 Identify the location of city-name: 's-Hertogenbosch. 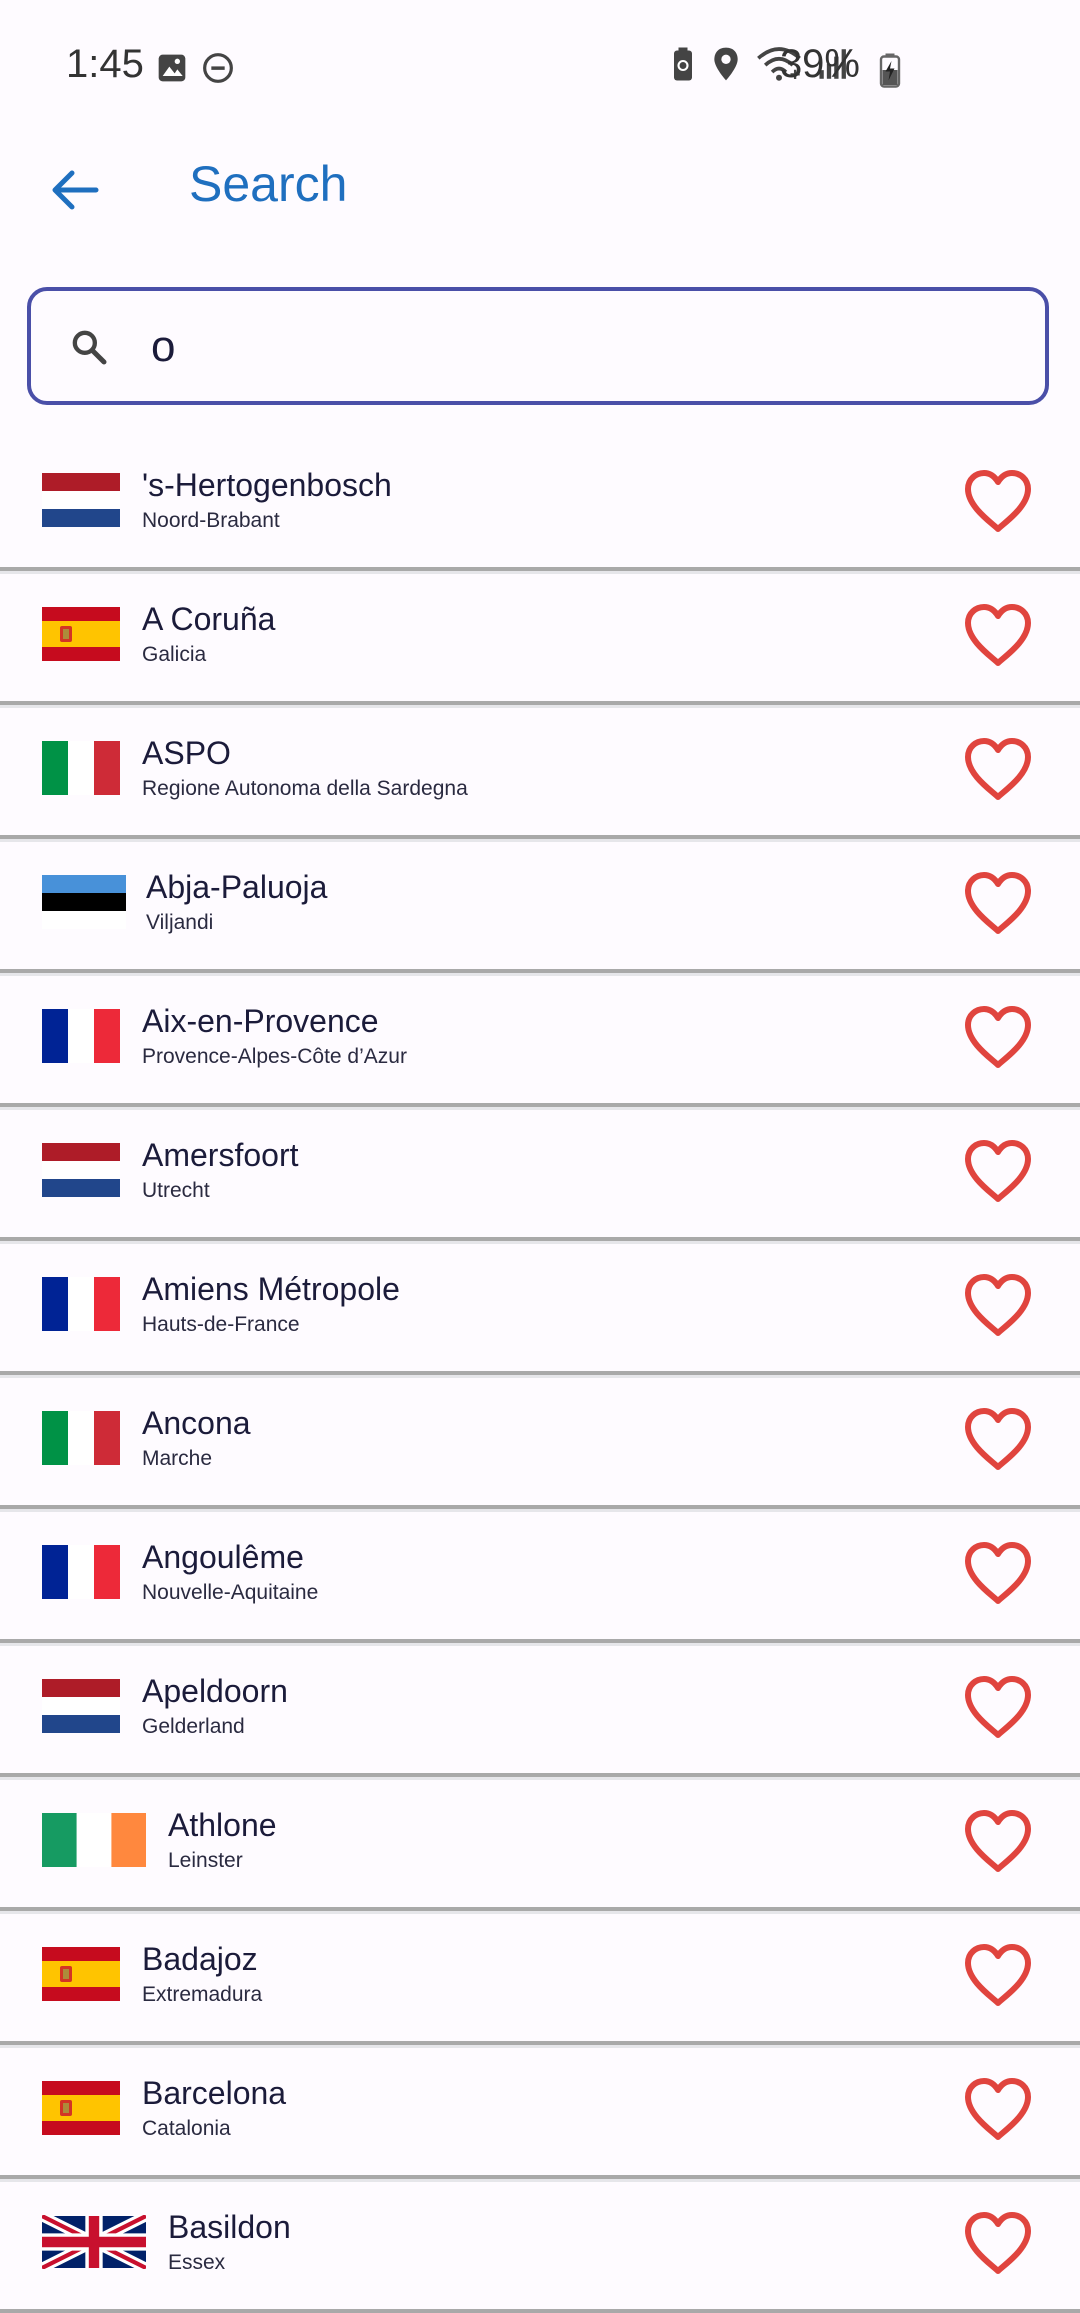
(267, 485).